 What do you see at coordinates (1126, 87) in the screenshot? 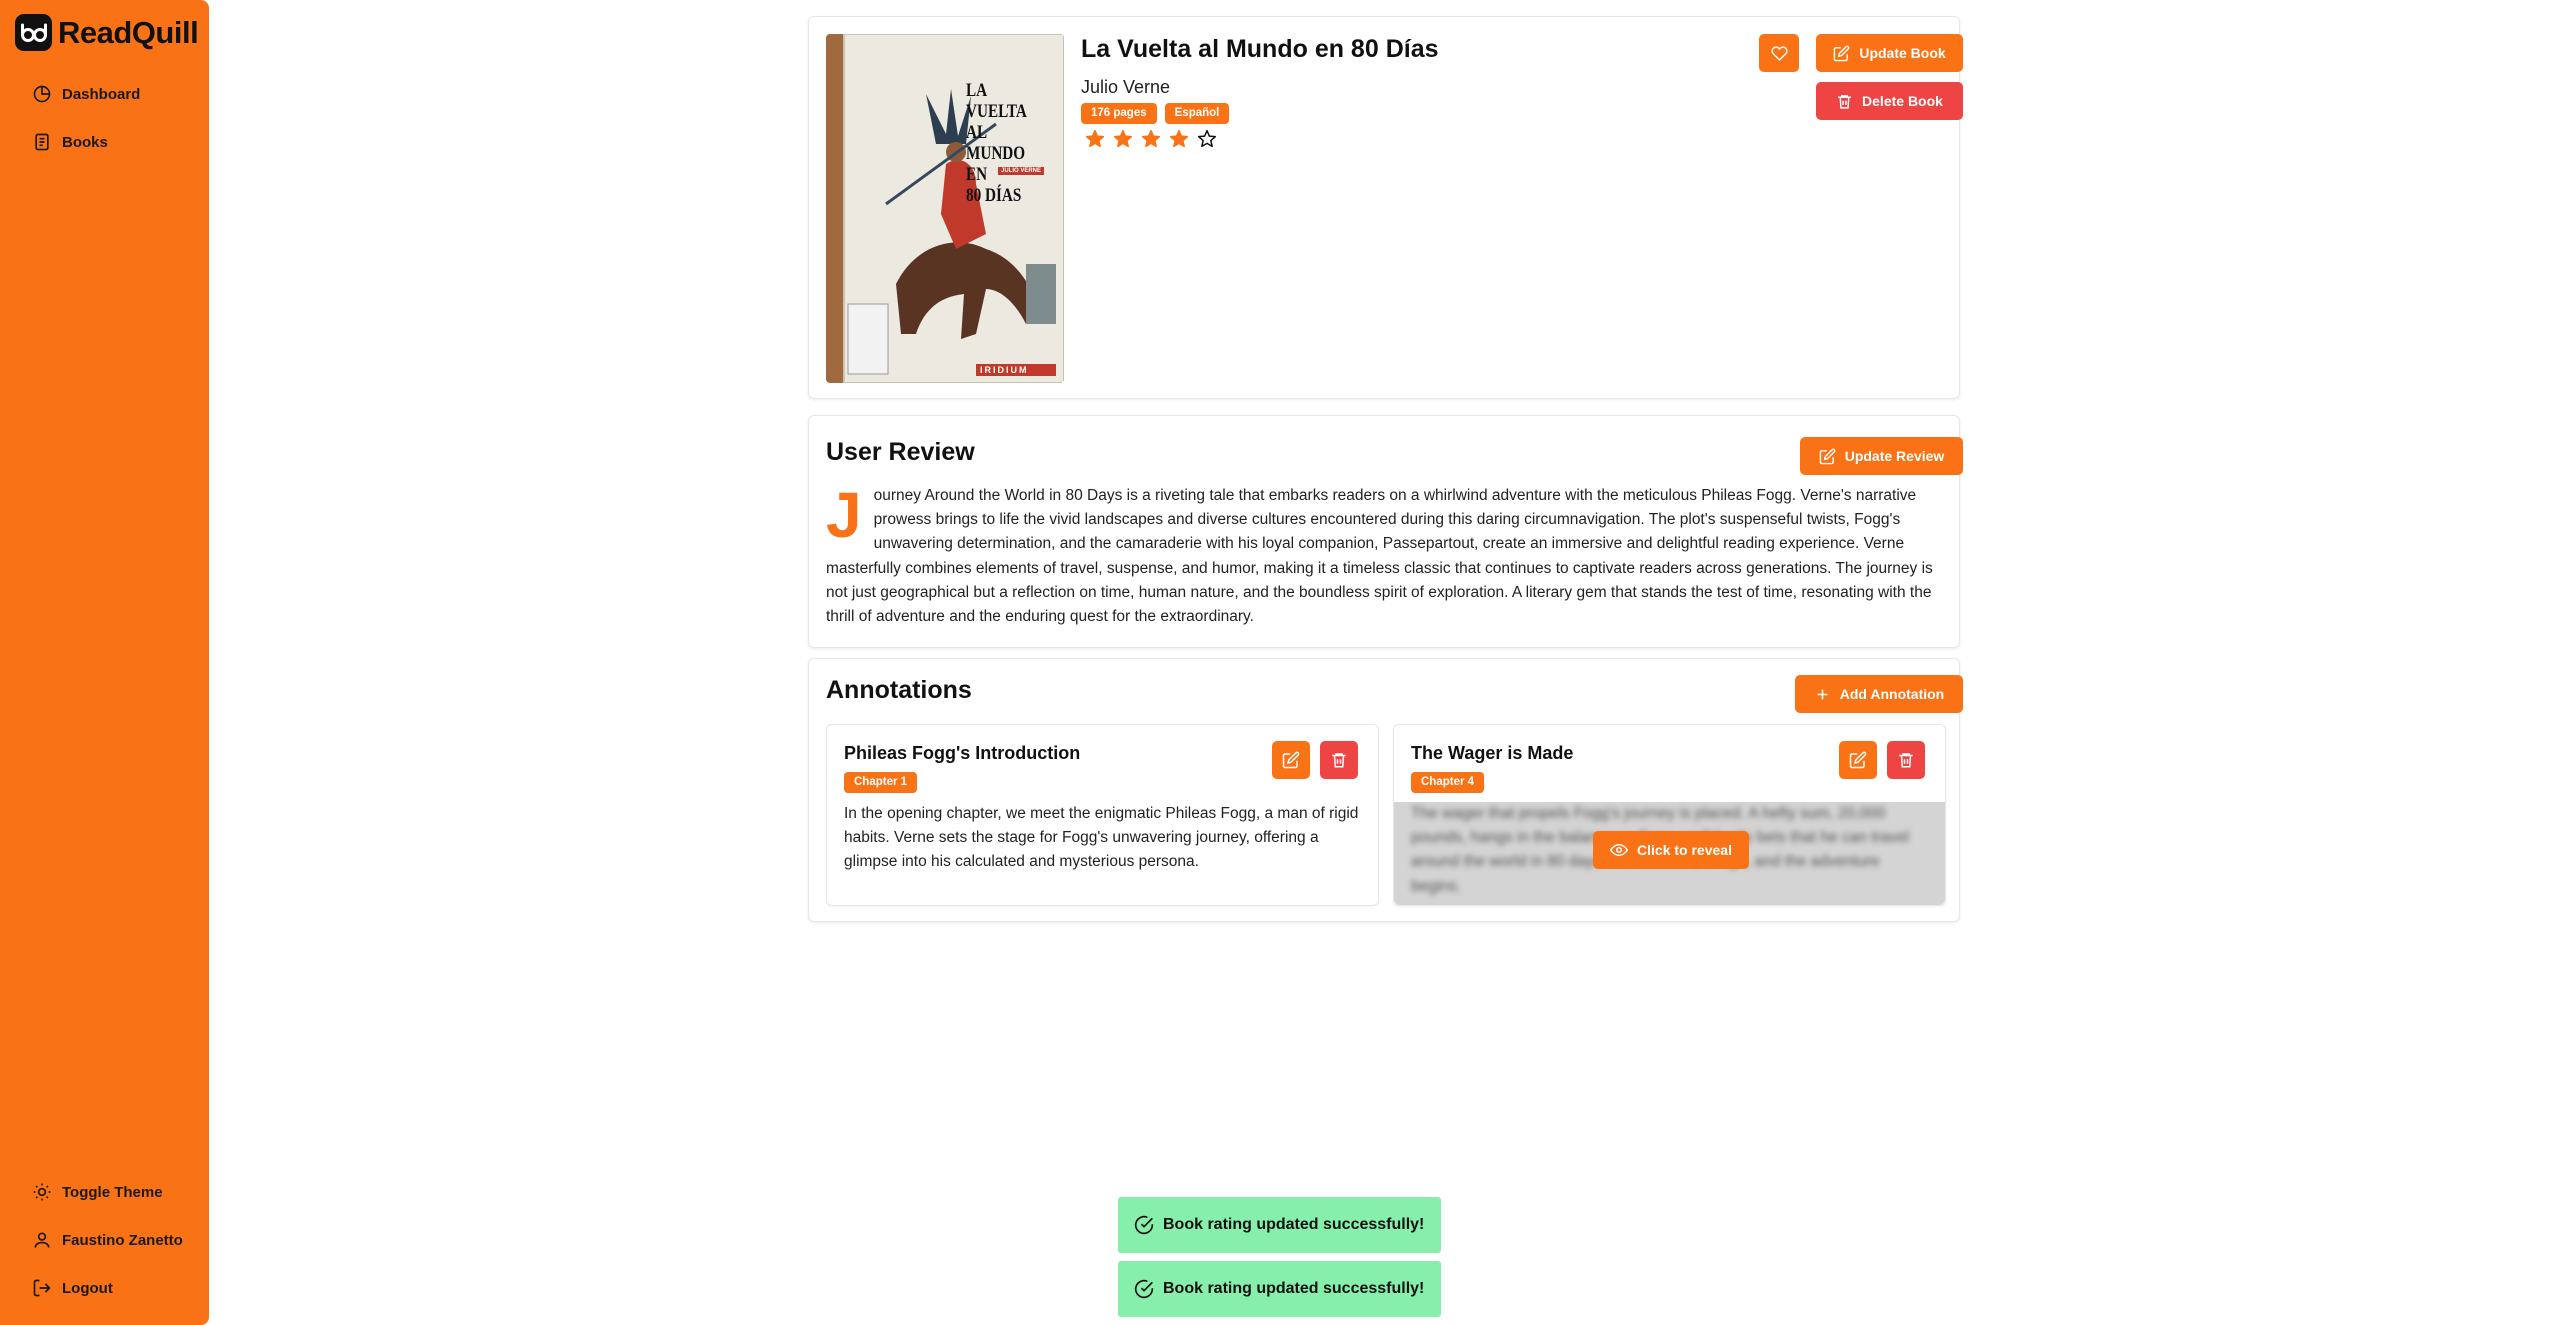
I see `book-author: Julio Verne` at bounding box center [1126, 87].